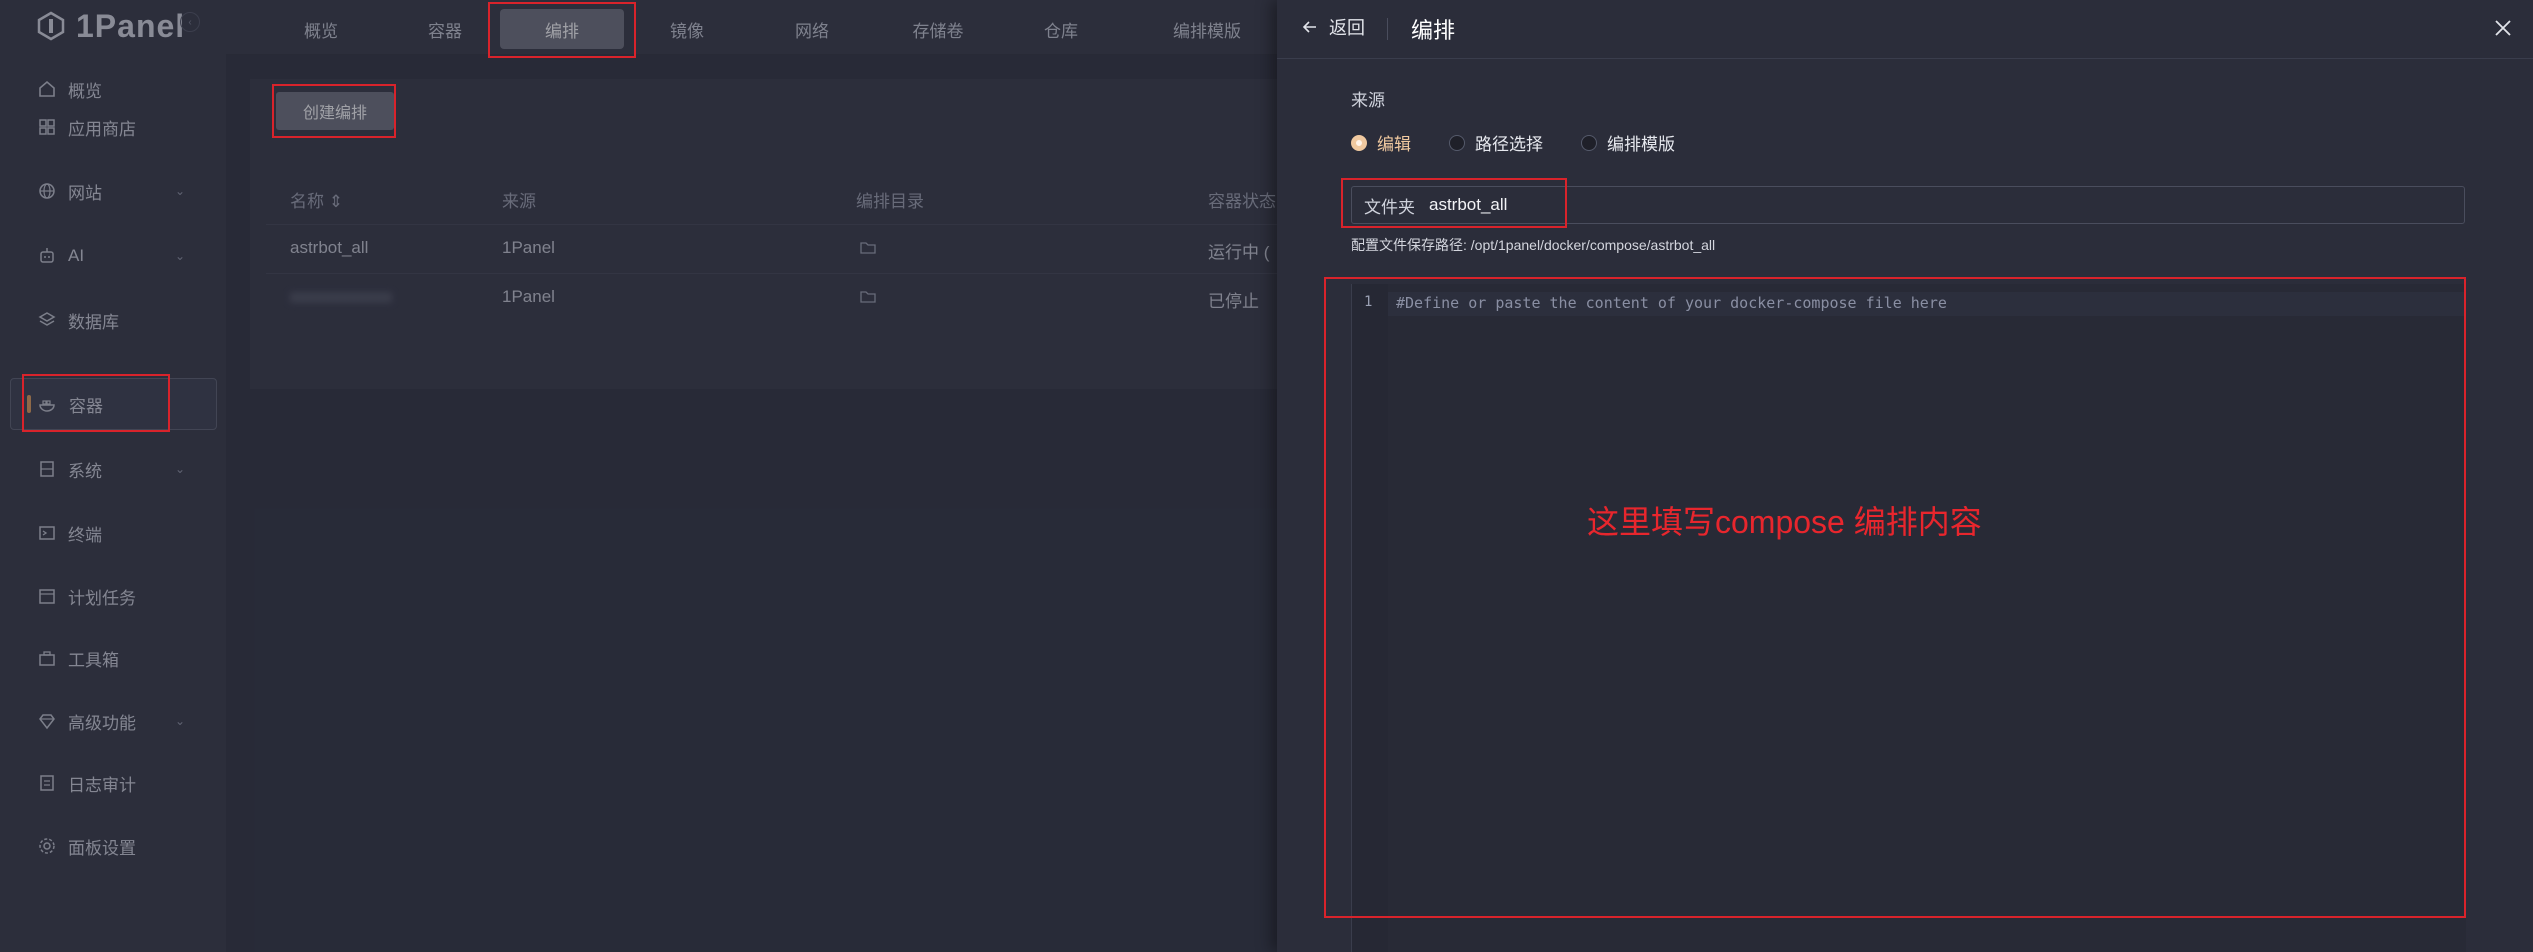 The width and height of the screenshot is (2533, 952). Describe the element at coordinates (1370, 618) in the screenshot. I see `editor-gutter` at that location.